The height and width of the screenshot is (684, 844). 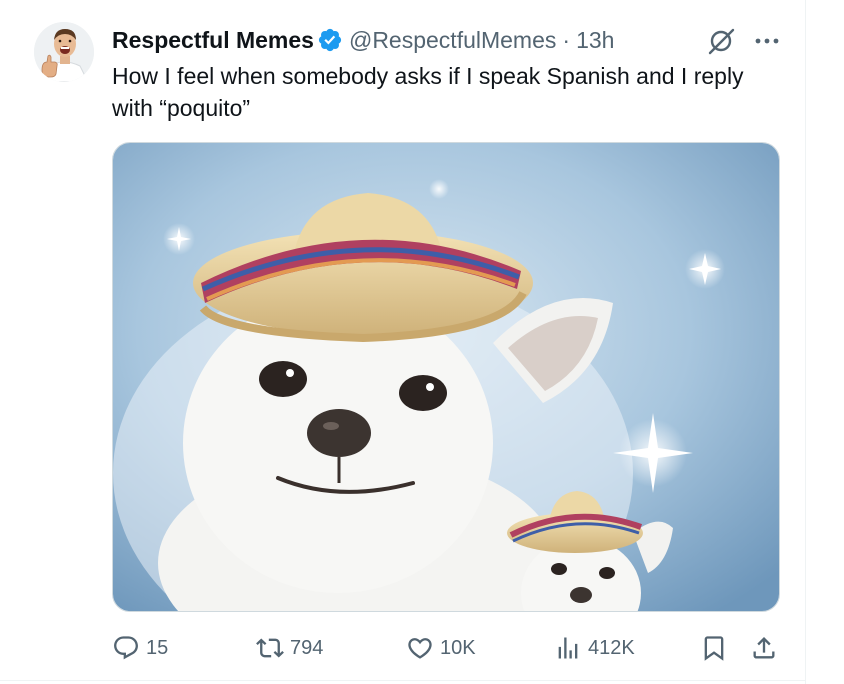 I want to click on more-icon, so click(x=767, y=41).